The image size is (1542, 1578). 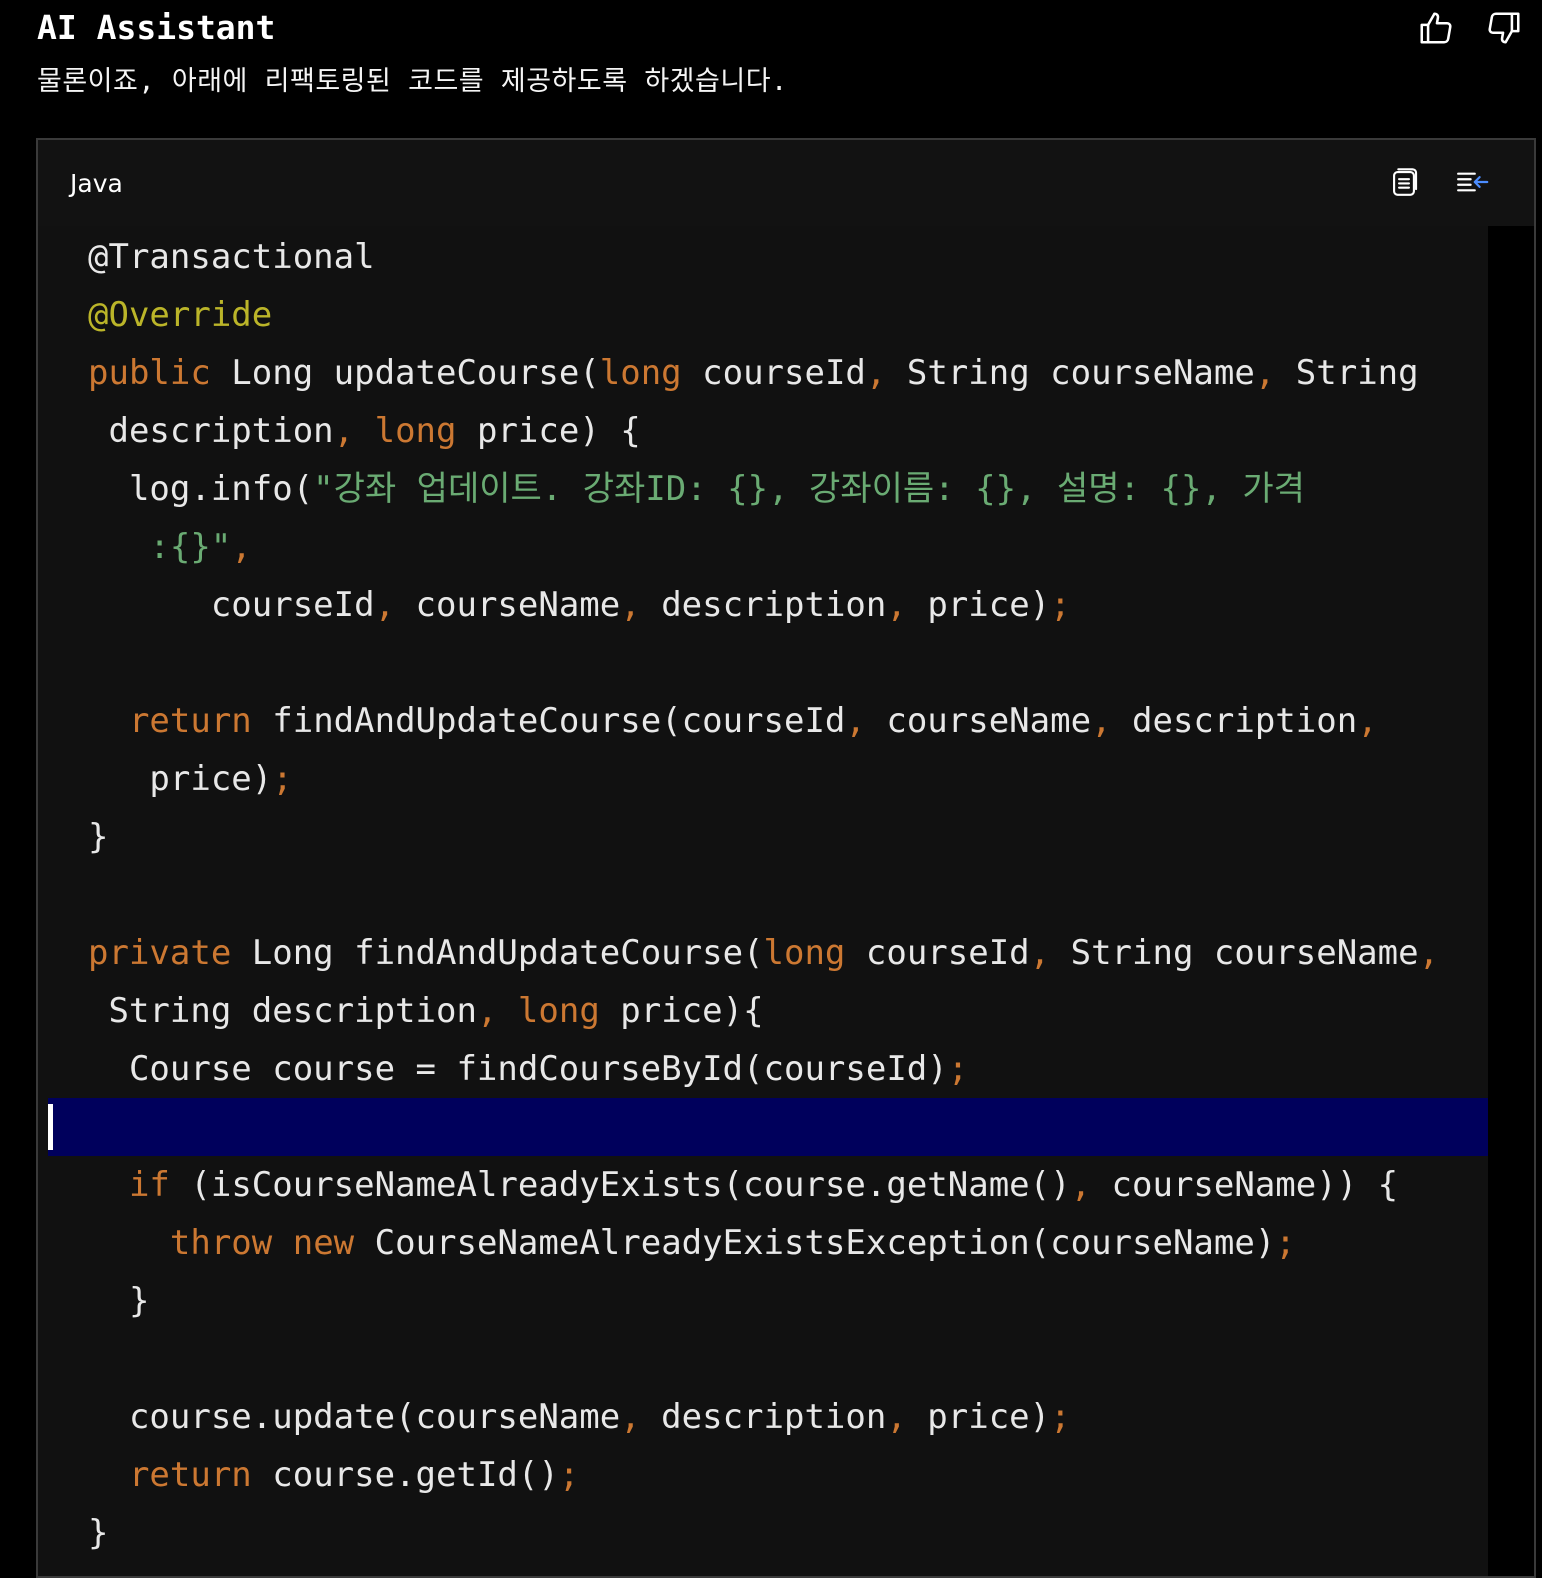 What do you see at coordinates (518, 1069) in the screenshot?
I see `code-token: Course course = findCourseById(courseId)` at bounding box center [518, 1069].